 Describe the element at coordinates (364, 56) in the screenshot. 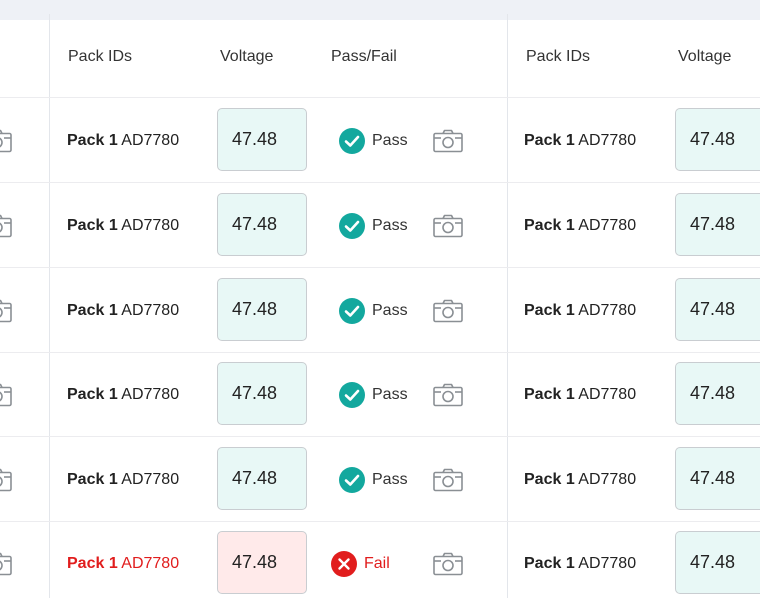

I see `header-pass-fail: Pass/Fail` at that location.